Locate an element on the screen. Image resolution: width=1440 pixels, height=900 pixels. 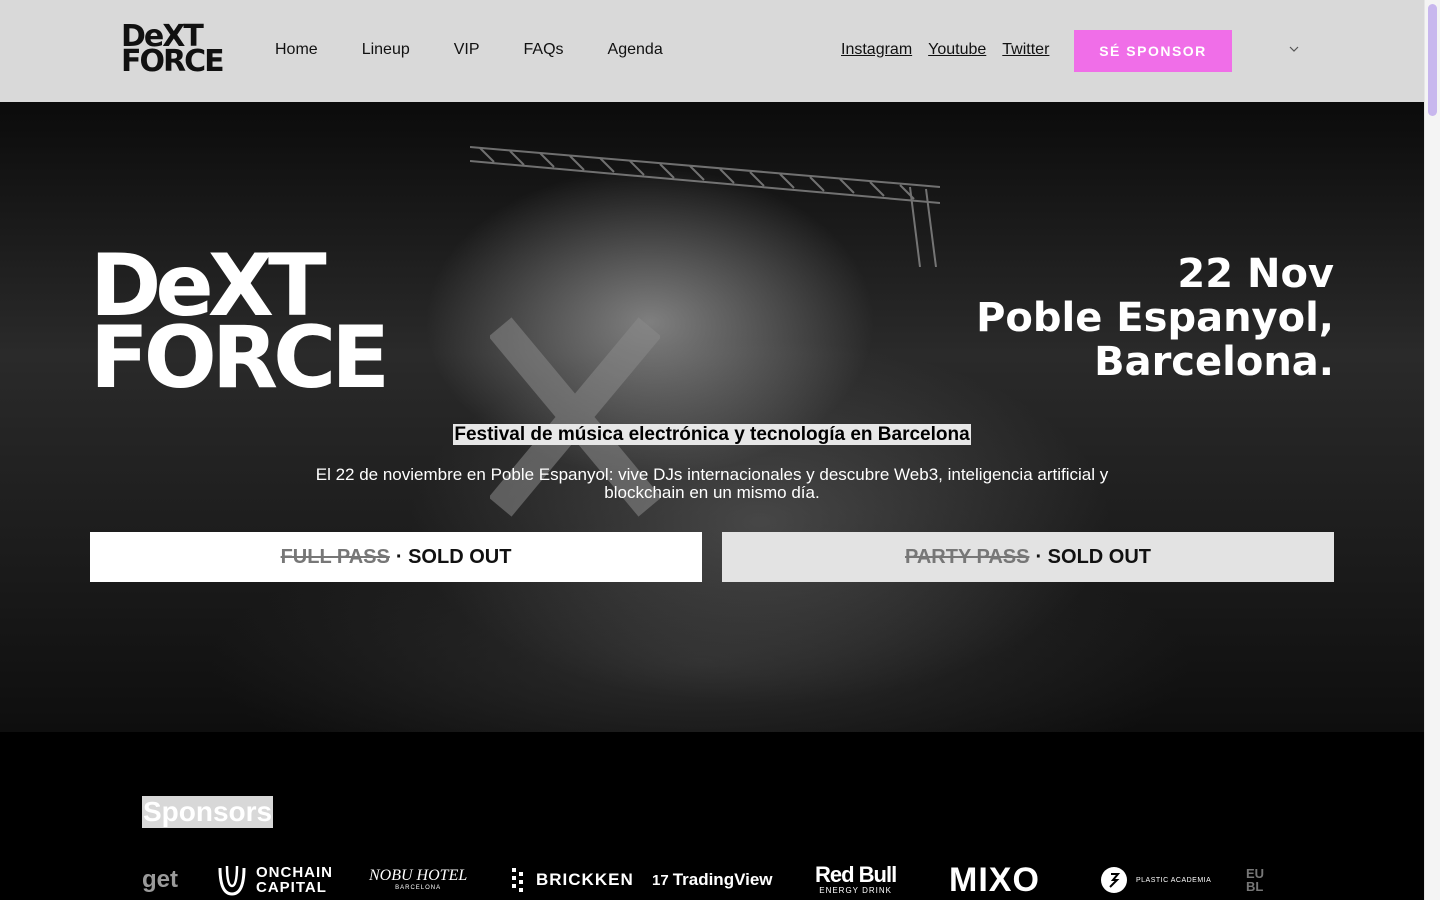
nav-home: Home is located at coordinates (296, 50).